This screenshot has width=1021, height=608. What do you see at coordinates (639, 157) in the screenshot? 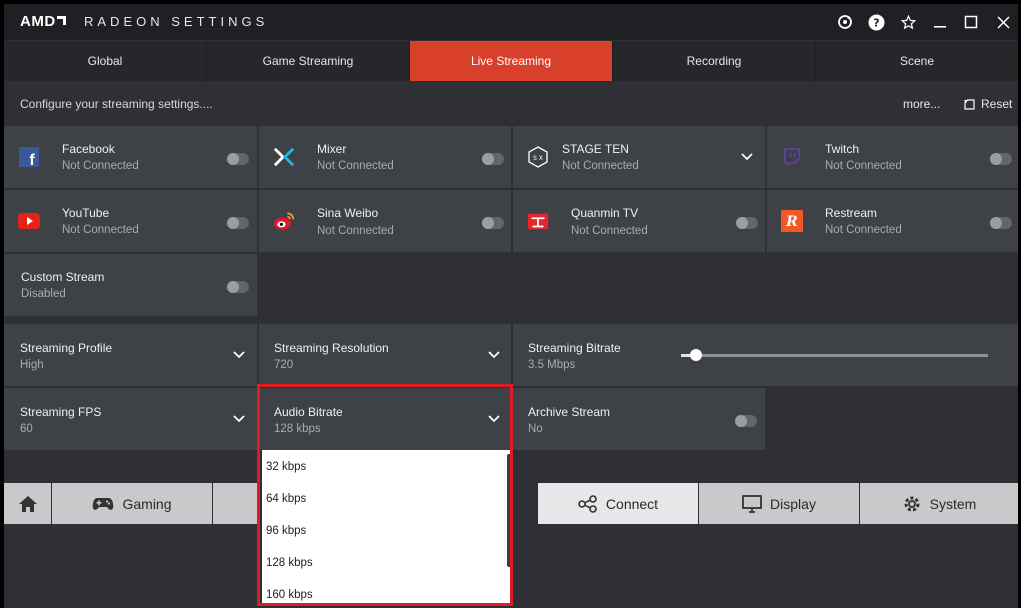
I see `service-tile-stage-ten: S X STAGE TEN Not Connected` at bounding box center [639, 157].